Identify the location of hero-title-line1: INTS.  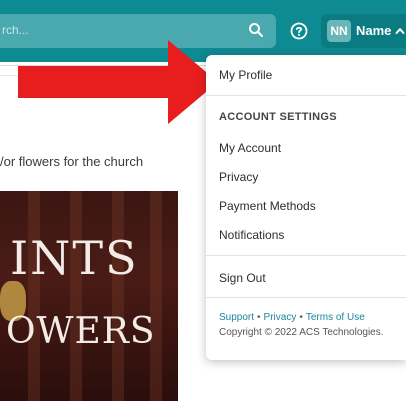
(74, 258).